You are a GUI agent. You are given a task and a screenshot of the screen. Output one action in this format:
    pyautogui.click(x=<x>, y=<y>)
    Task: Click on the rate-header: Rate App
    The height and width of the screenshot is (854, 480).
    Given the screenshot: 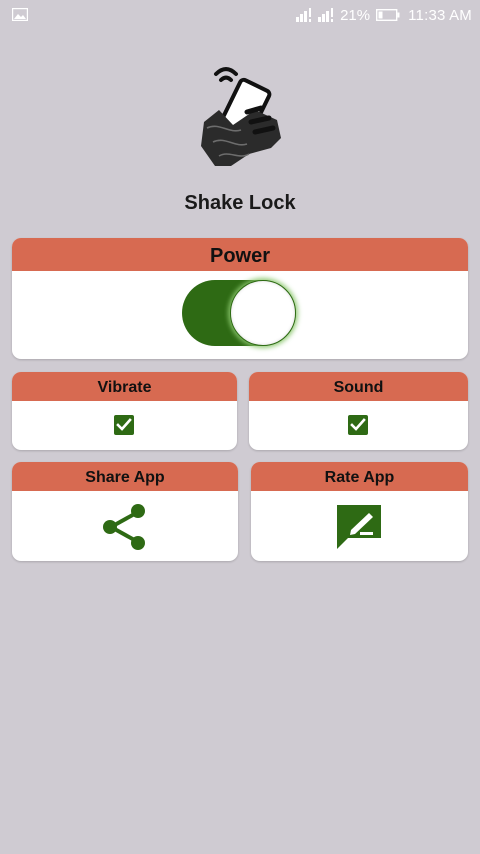 What is the action you would take?
    pyautogui.click(x=359, y=476)
    